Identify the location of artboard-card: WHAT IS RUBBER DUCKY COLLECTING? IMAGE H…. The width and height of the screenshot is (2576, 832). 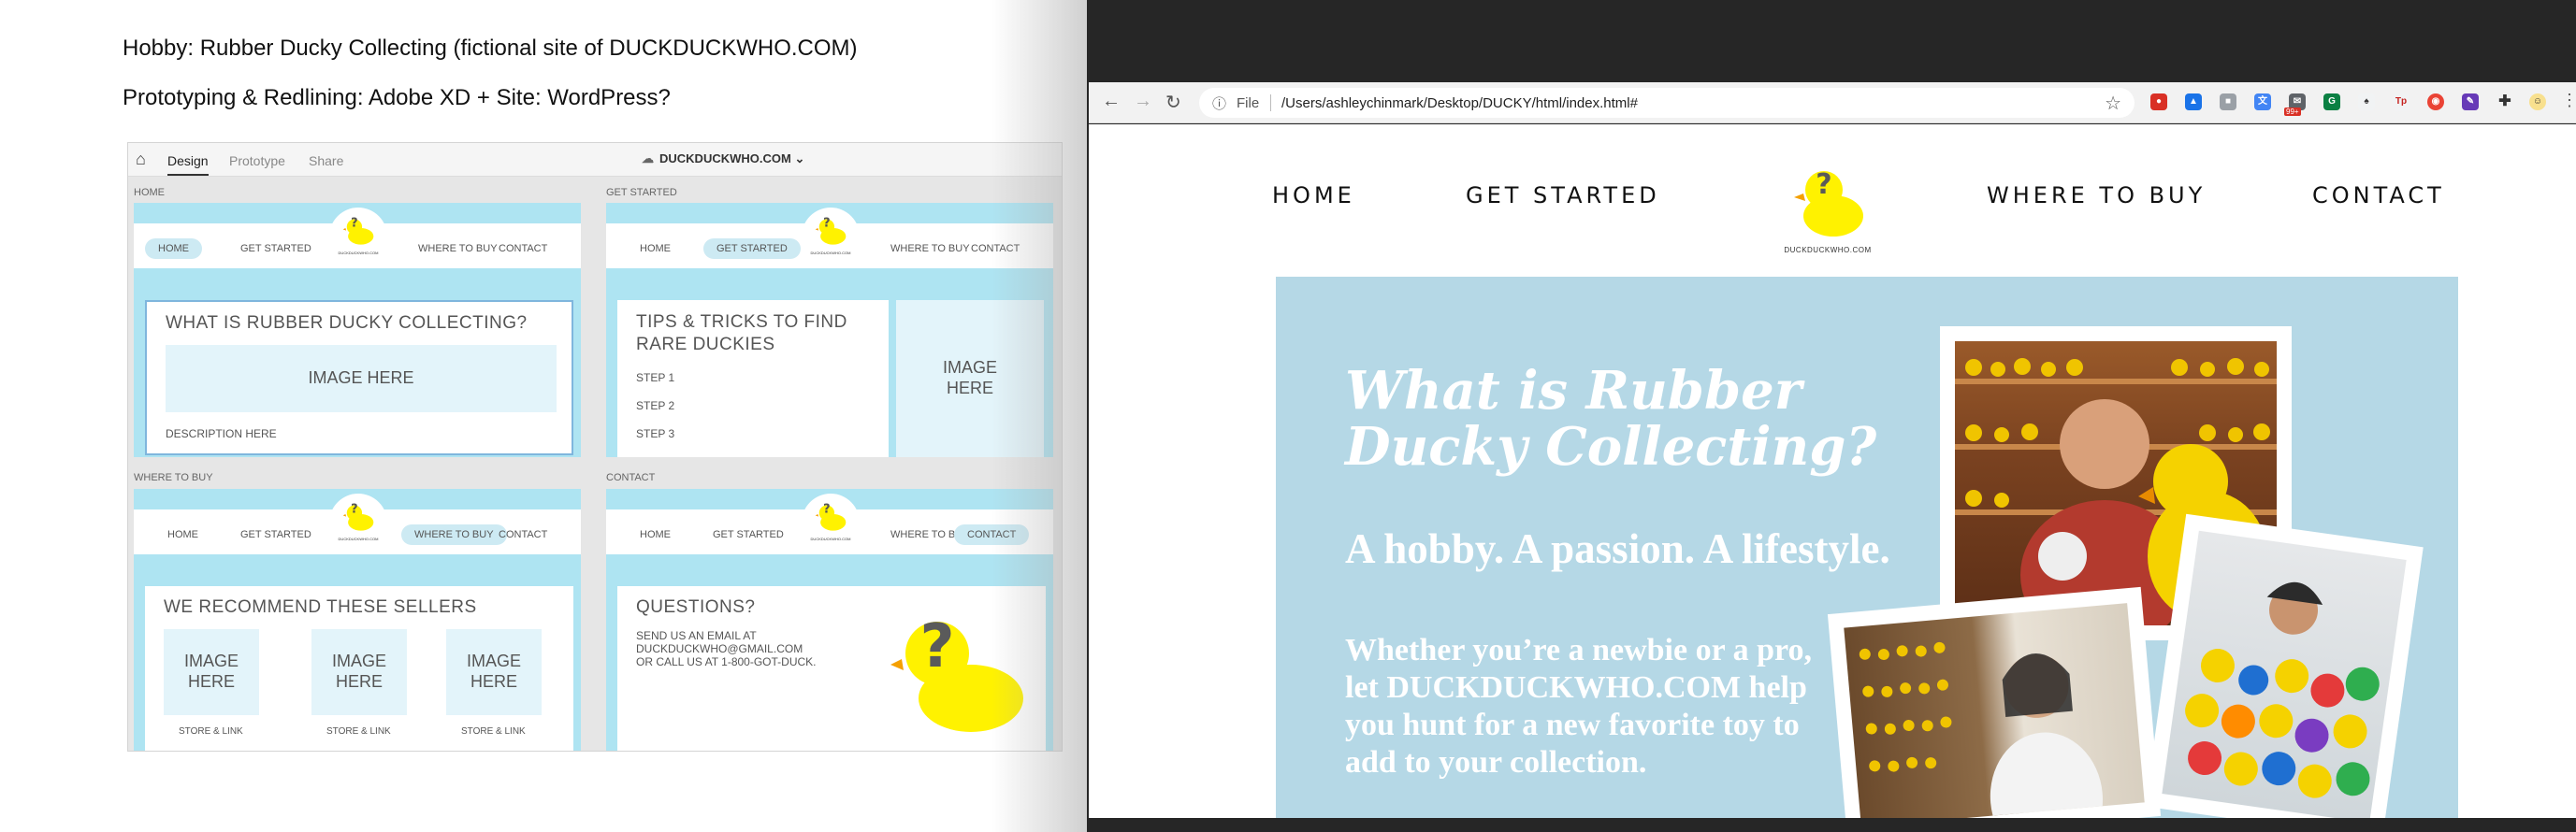
(359, 377).